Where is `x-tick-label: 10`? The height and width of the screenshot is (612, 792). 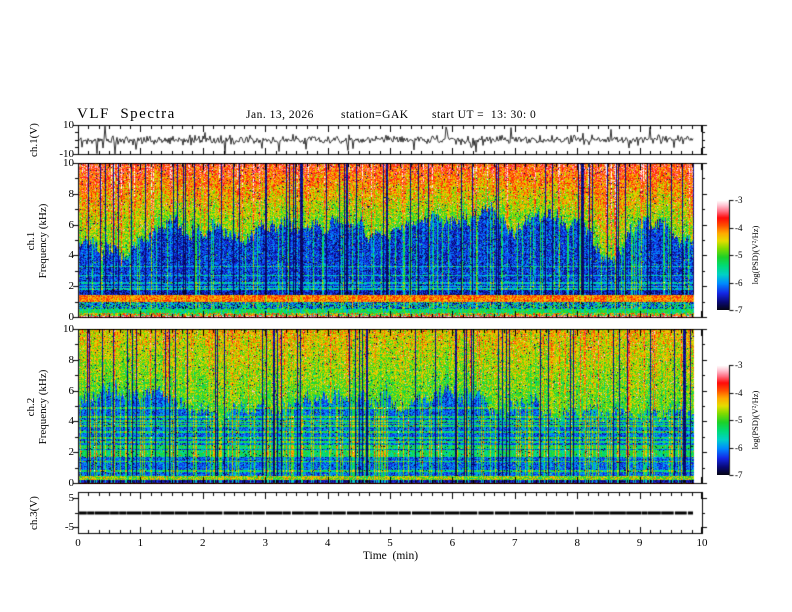
x-tick-label: 10 is located at coordinates (702, 543).